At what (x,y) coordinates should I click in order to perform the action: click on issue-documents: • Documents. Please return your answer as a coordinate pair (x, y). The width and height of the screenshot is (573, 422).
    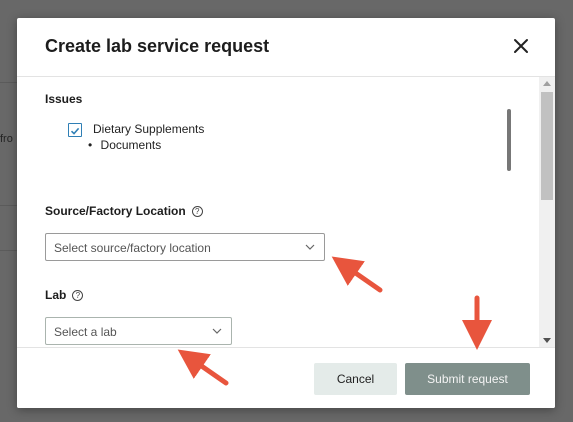
    Looking at the image, I should click on (124, 145).